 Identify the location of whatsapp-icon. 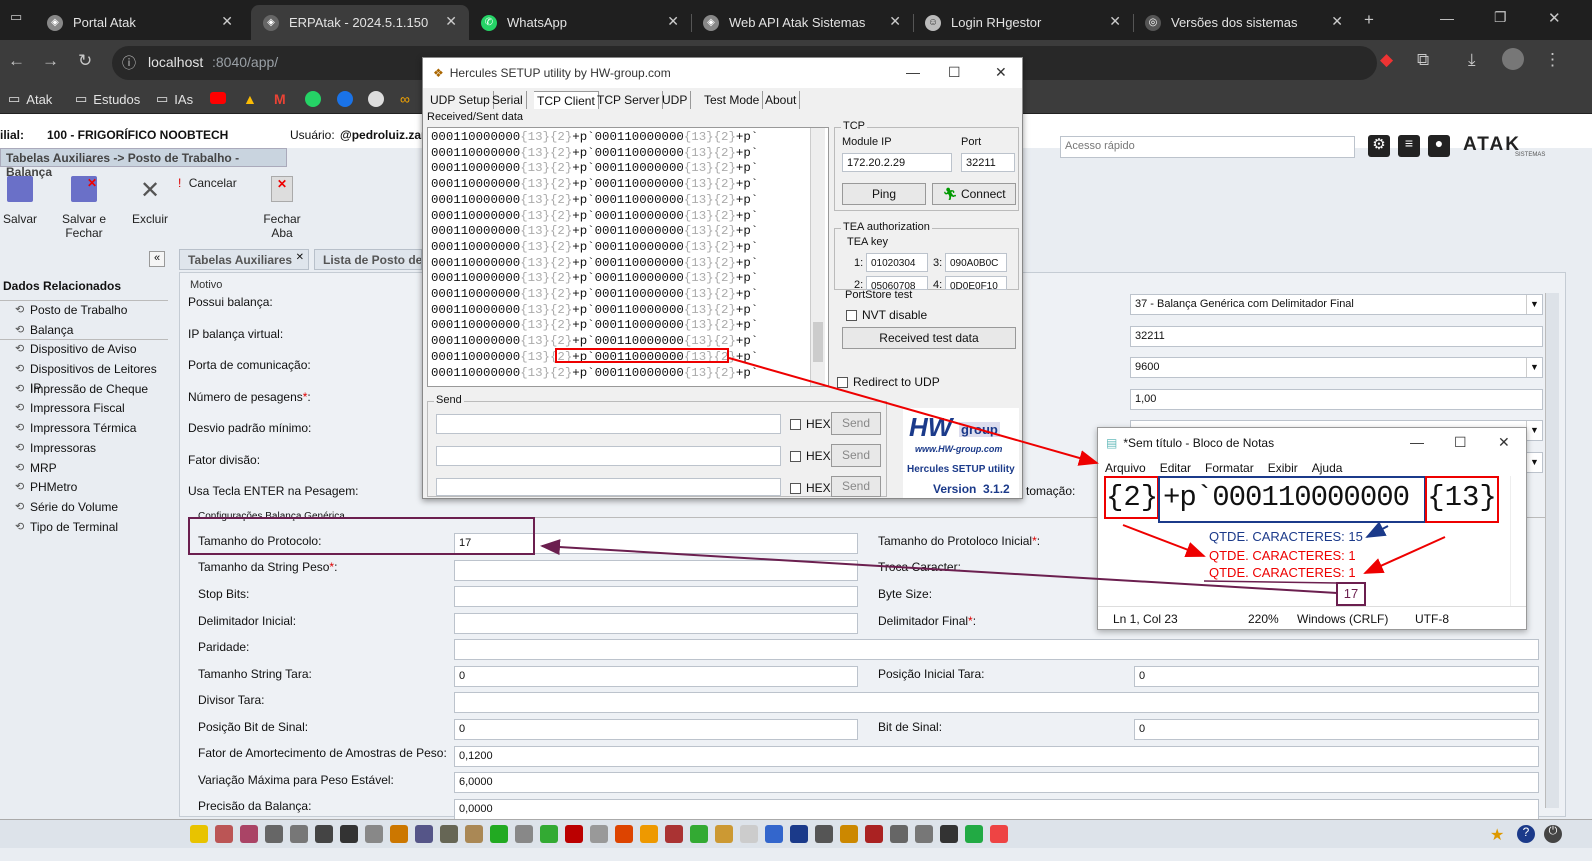
(313, 99).